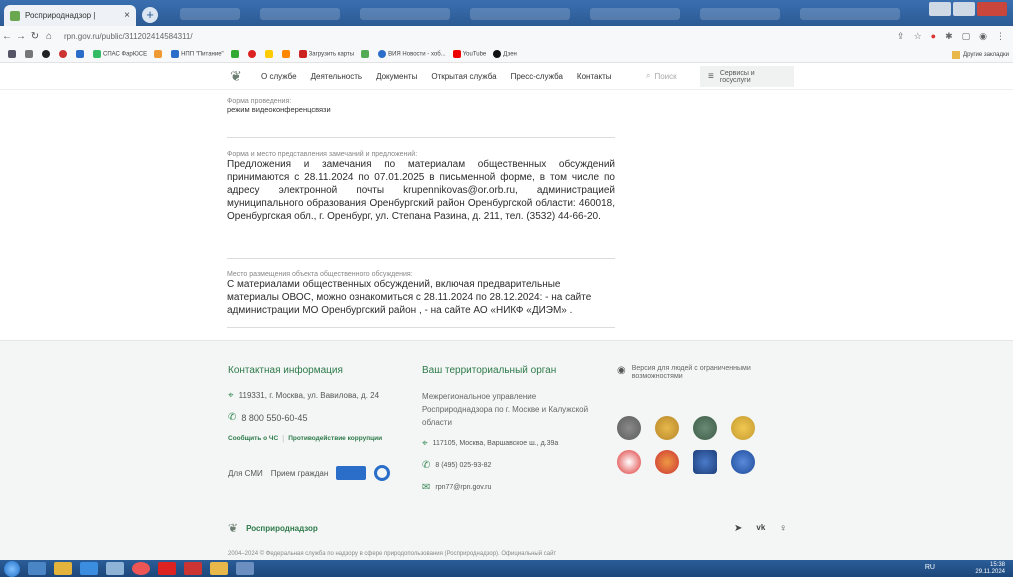 This screenshot has height=577, width=1013. I want to click on bookmark-item: YouTube, so click(469, 54).